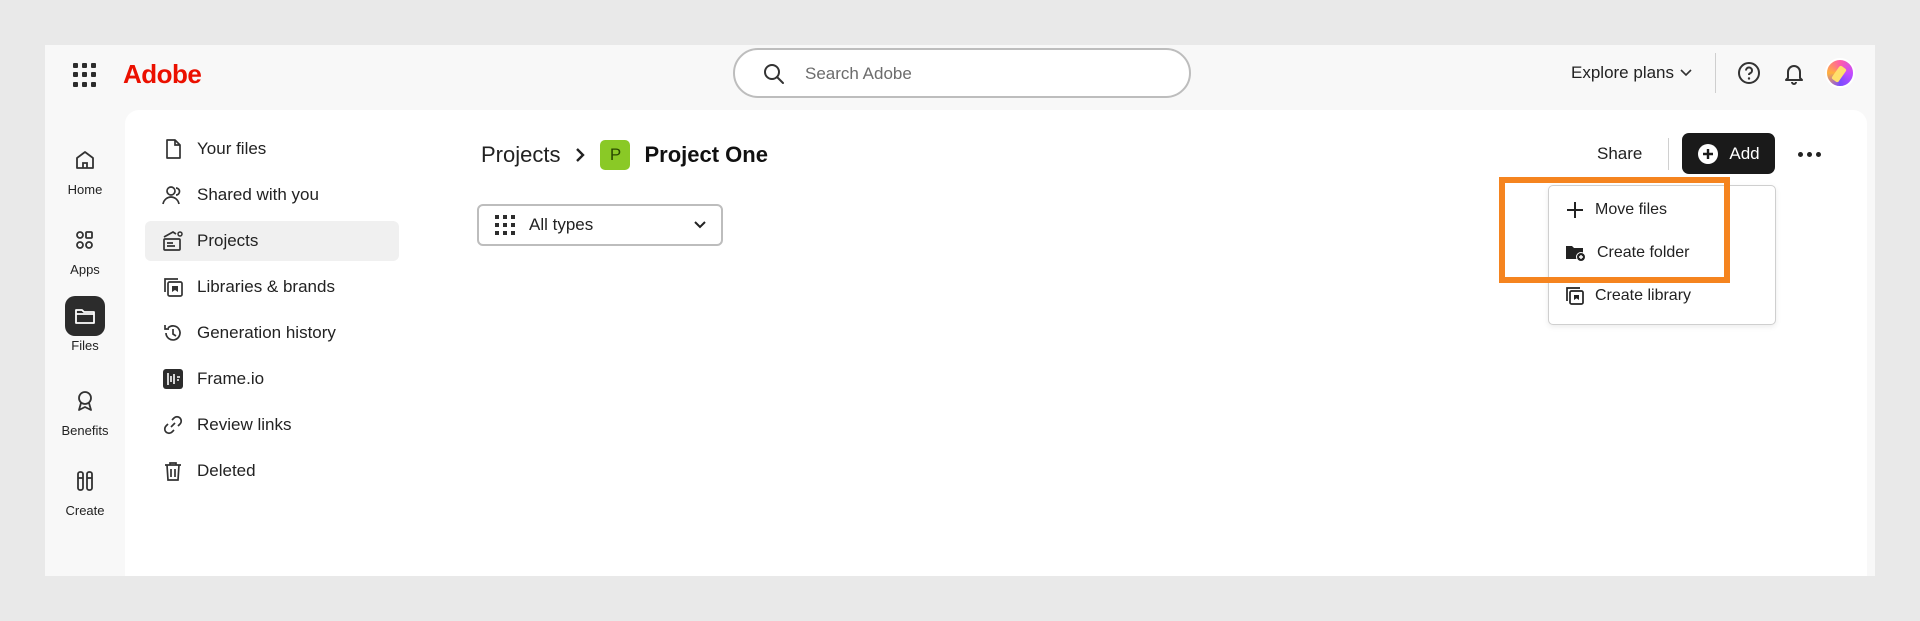 The width and height of the screenshot is (1920, 621). What do you see at coordinates (85, 160) in the screenshot?
I see `home-icon` at bounding box center [85, 160].